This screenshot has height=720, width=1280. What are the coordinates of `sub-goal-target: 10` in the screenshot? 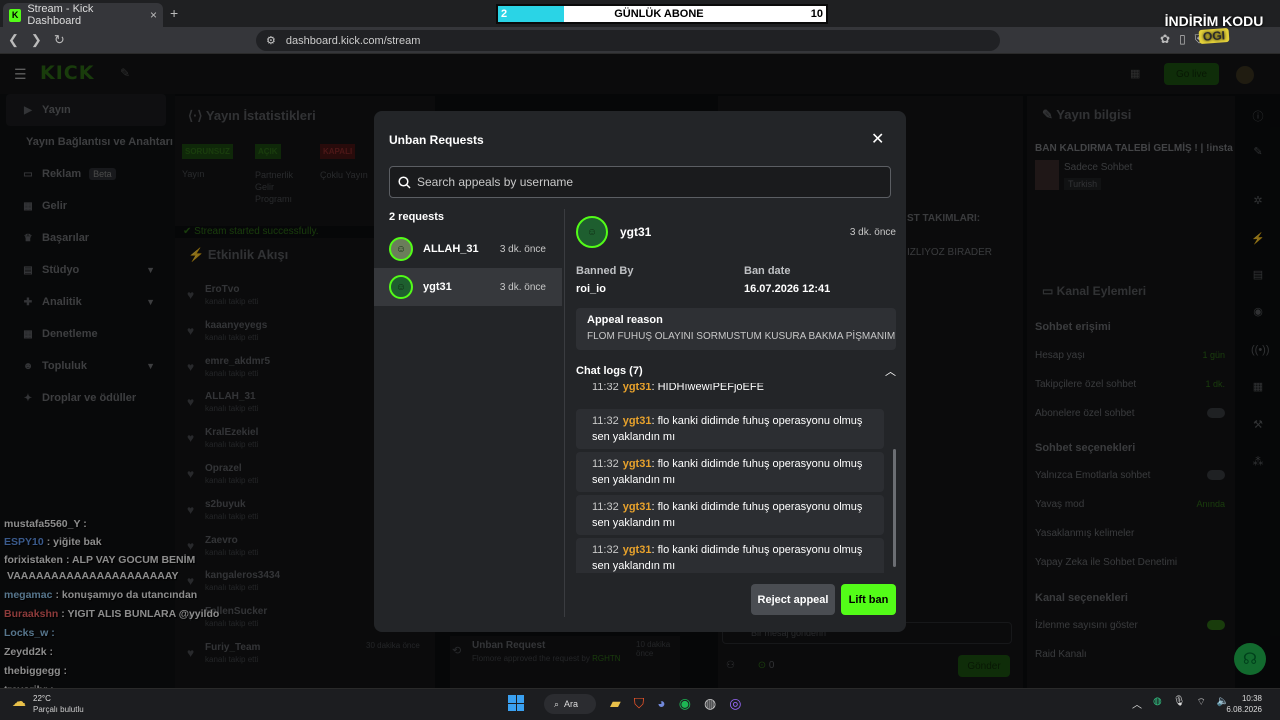 It's located at (816, 14).